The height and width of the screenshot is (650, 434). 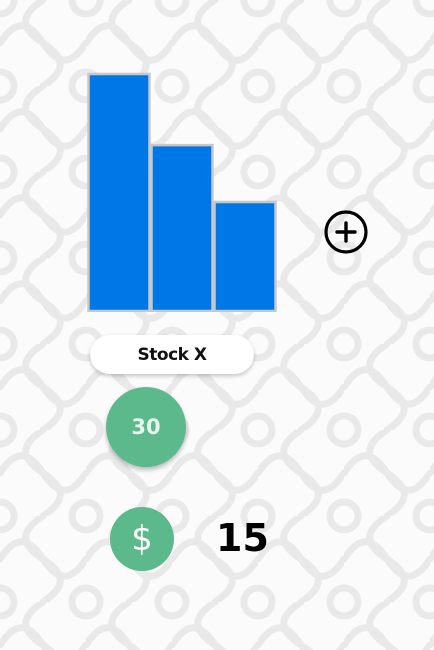 I want to click on dollar-icon: $, so click(x=142, y=539).